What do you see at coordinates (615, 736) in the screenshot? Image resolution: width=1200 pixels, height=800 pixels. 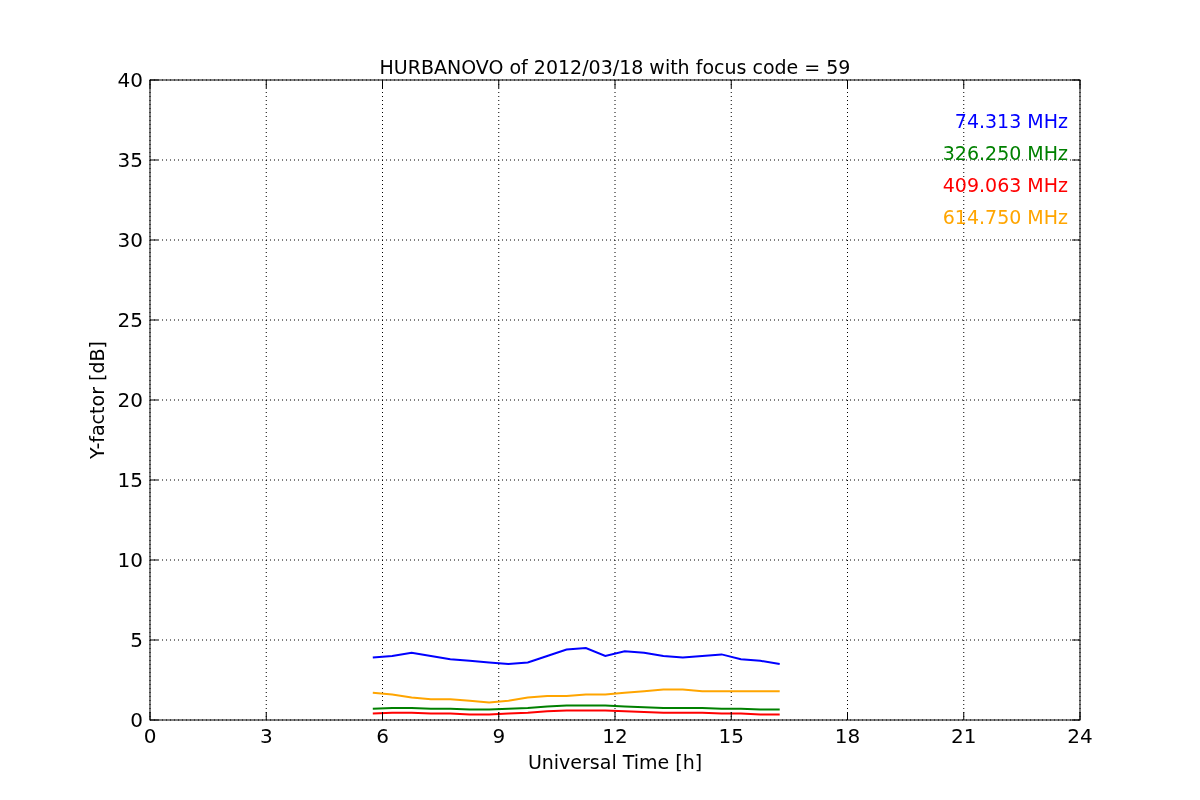 I see `tick-label: 12` at bounding box center [615, 736].